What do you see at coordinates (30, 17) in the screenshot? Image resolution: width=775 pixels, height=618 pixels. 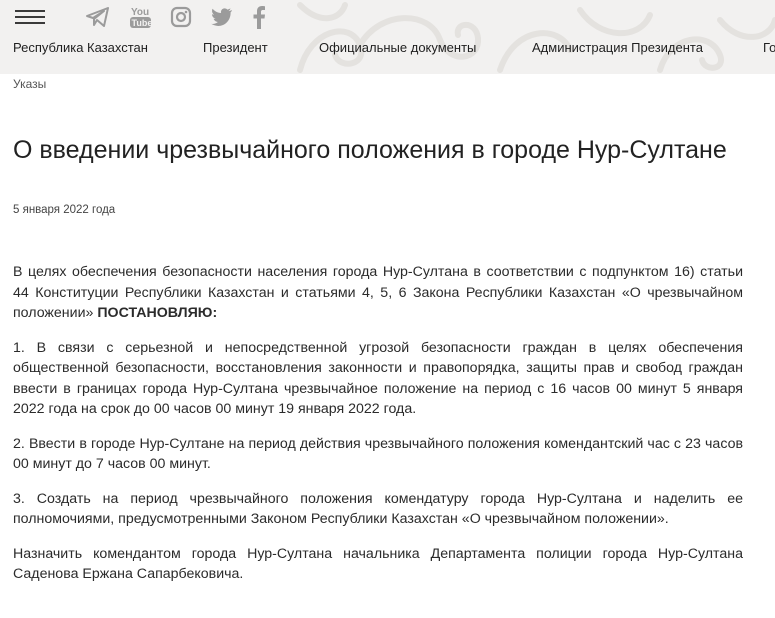 I see `hamburger-menu-button` at bounding box center [30, 17].